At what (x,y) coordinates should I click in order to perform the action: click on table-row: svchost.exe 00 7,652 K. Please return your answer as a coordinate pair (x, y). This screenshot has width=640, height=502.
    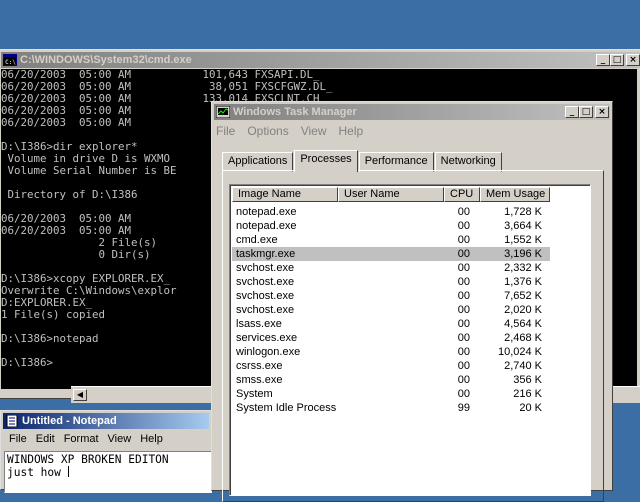
    Looking at the image, I should click on (391, 296).